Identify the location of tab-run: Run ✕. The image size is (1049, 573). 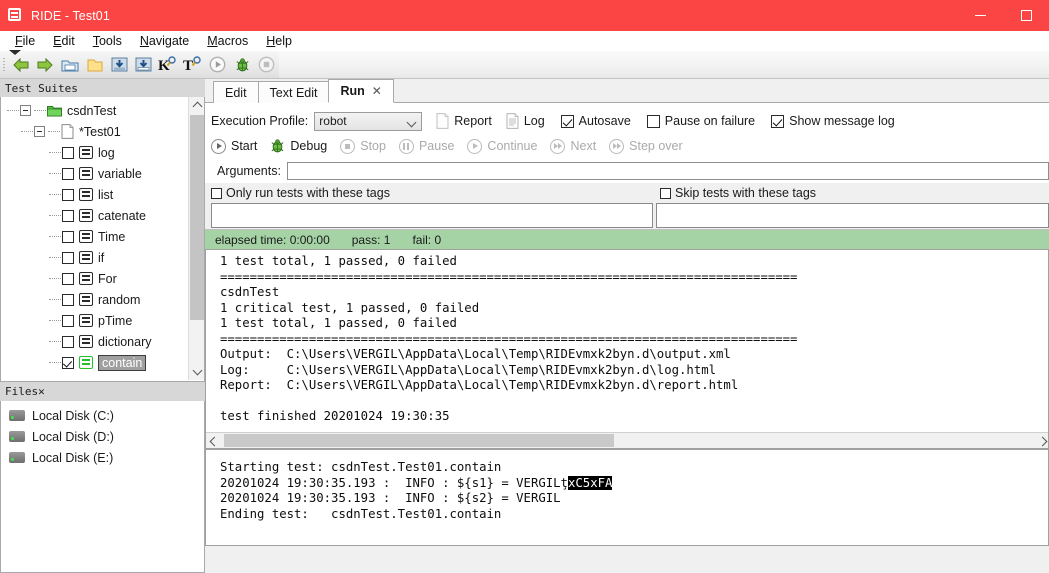
(361, 91).